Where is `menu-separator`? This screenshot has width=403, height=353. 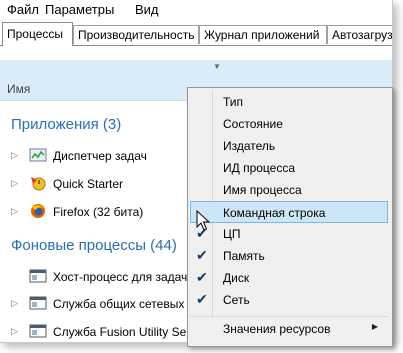 menu-separator is located at coordinates (289, 316).